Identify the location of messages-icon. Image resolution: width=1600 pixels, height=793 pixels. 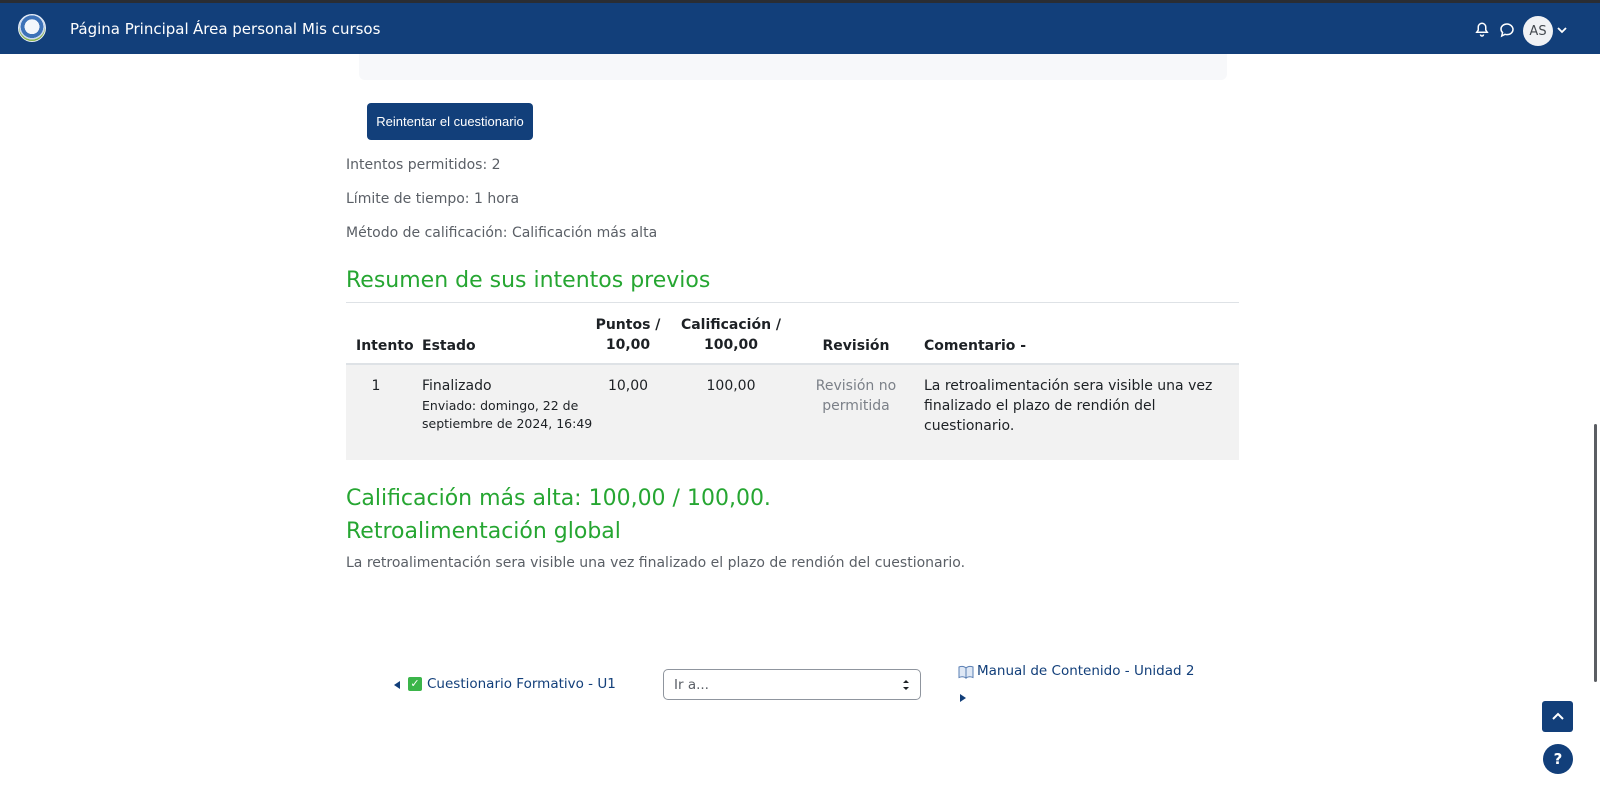
(1507, 30).